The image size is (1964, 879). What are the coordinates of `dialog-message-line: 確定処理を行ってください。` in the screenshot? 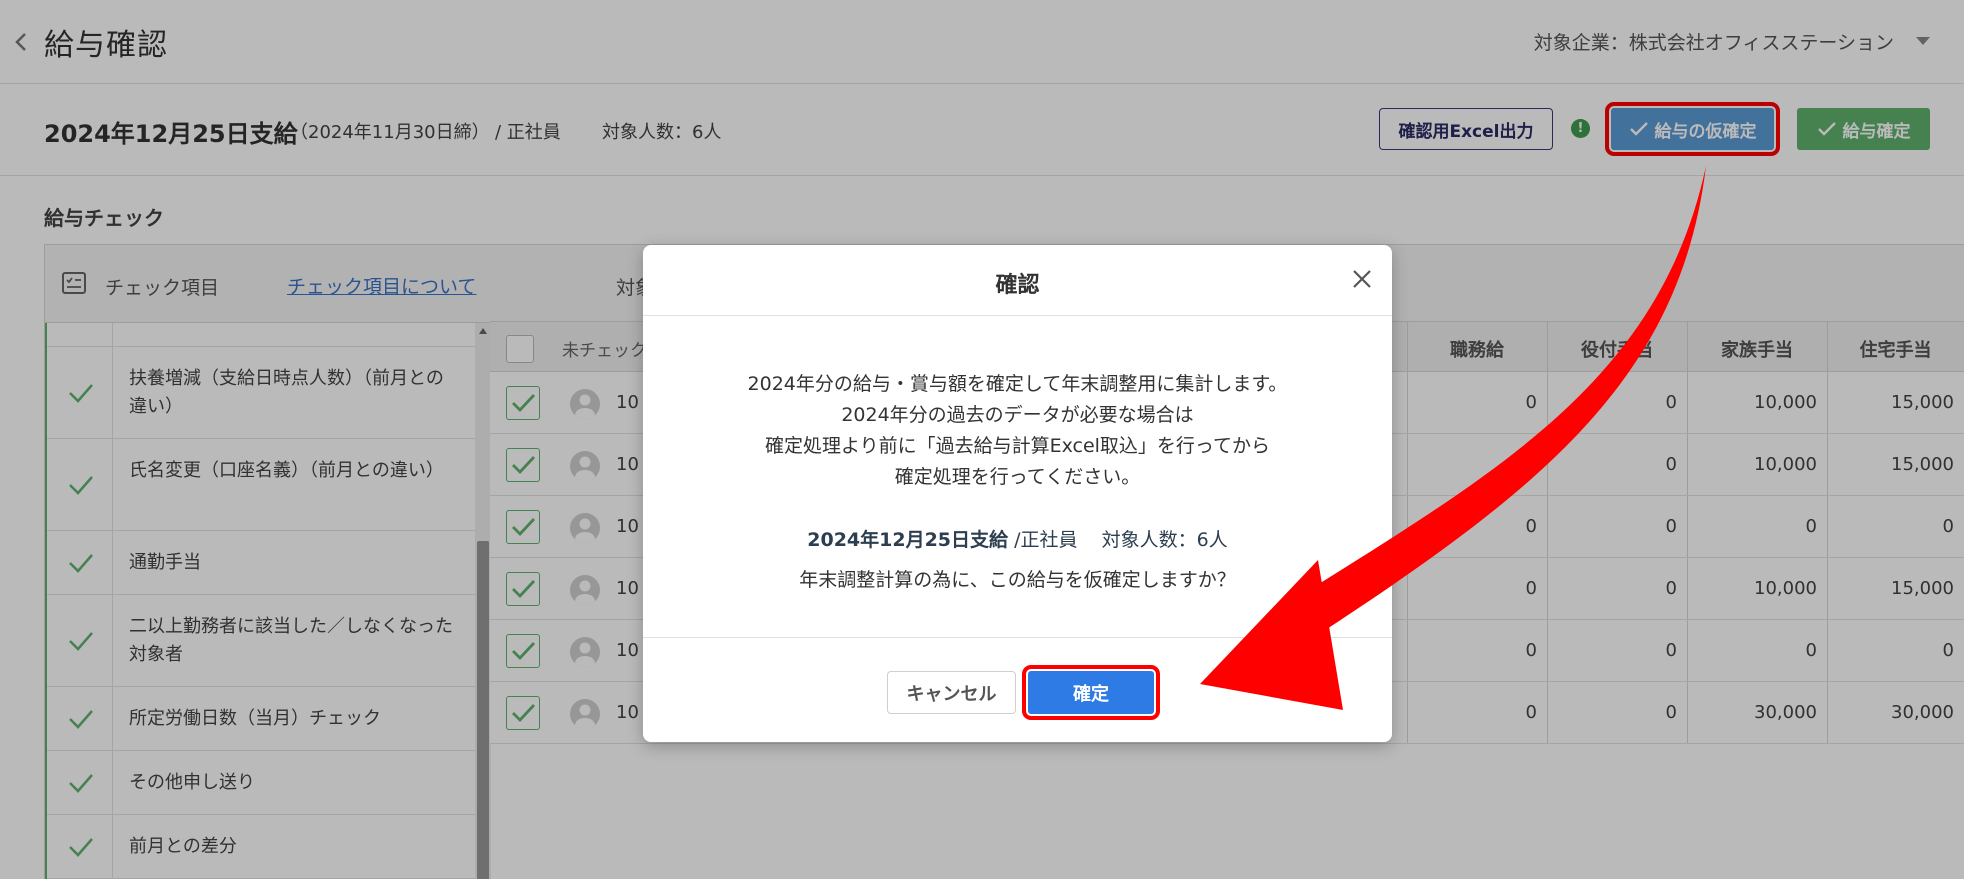 It's located at (1017, 477).